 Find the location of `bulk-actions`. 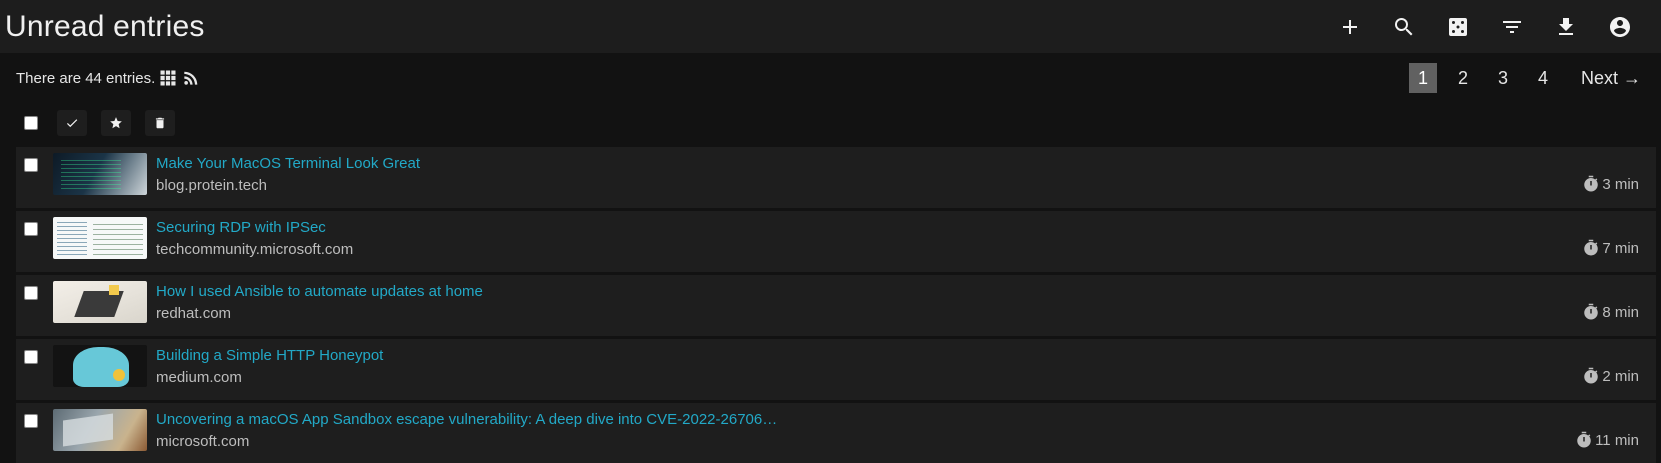

bulk-actions is located at coordinates (830, 123).